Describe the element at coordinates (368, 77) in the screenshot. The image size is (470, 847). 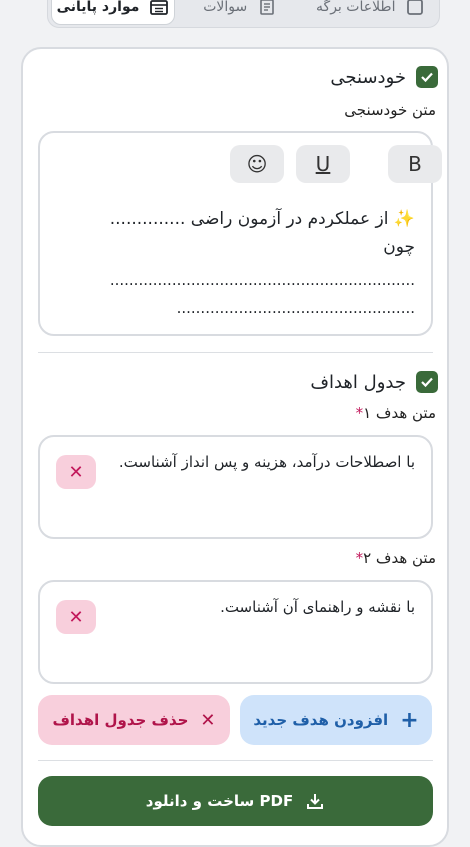
I see `self-assessment-title: خودسنجی` at that location.